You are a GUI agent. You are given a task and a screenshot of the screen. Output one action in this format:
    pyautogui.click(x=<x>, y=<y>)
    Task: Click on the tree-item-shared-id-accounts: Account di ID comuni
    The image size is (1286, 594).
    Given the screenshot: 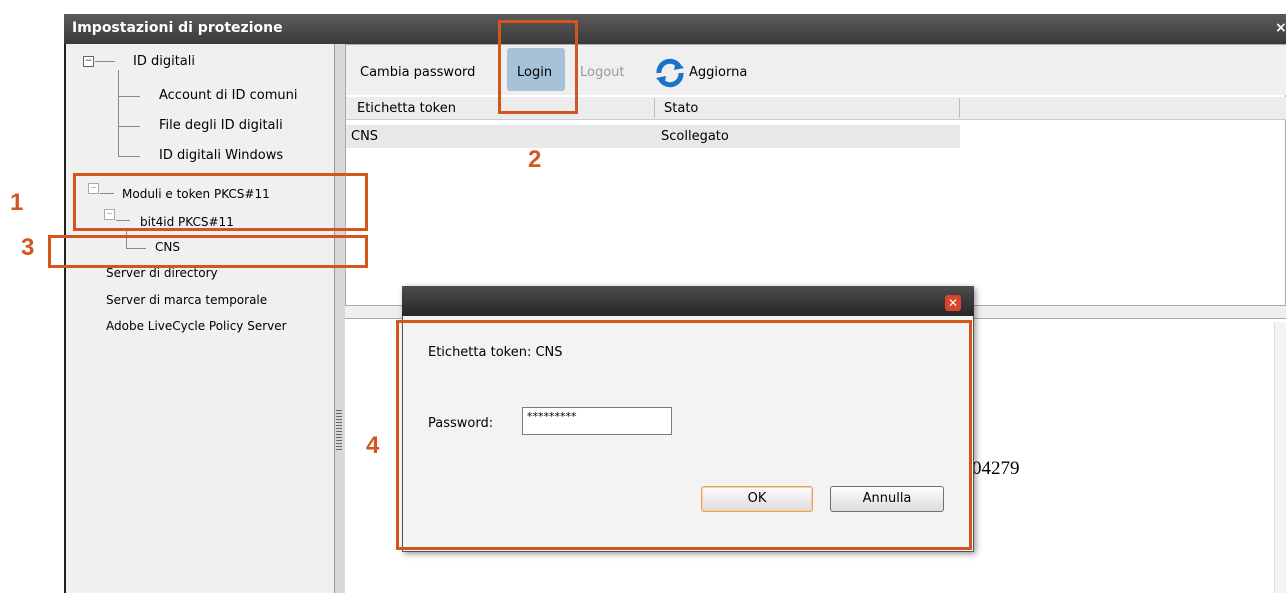 What is the action you would take?
    pyautogui.click(x=228, y=95)
    